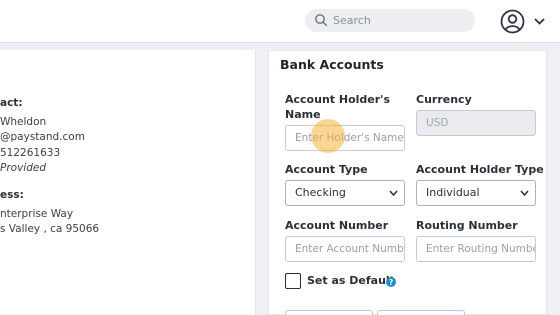 This screenshot has width=560, height=315. What do you see at coordinates (480, 169) in the screenshot?
I see `holder-type-label: Account Holder Type` at bounding box center [480, 169].